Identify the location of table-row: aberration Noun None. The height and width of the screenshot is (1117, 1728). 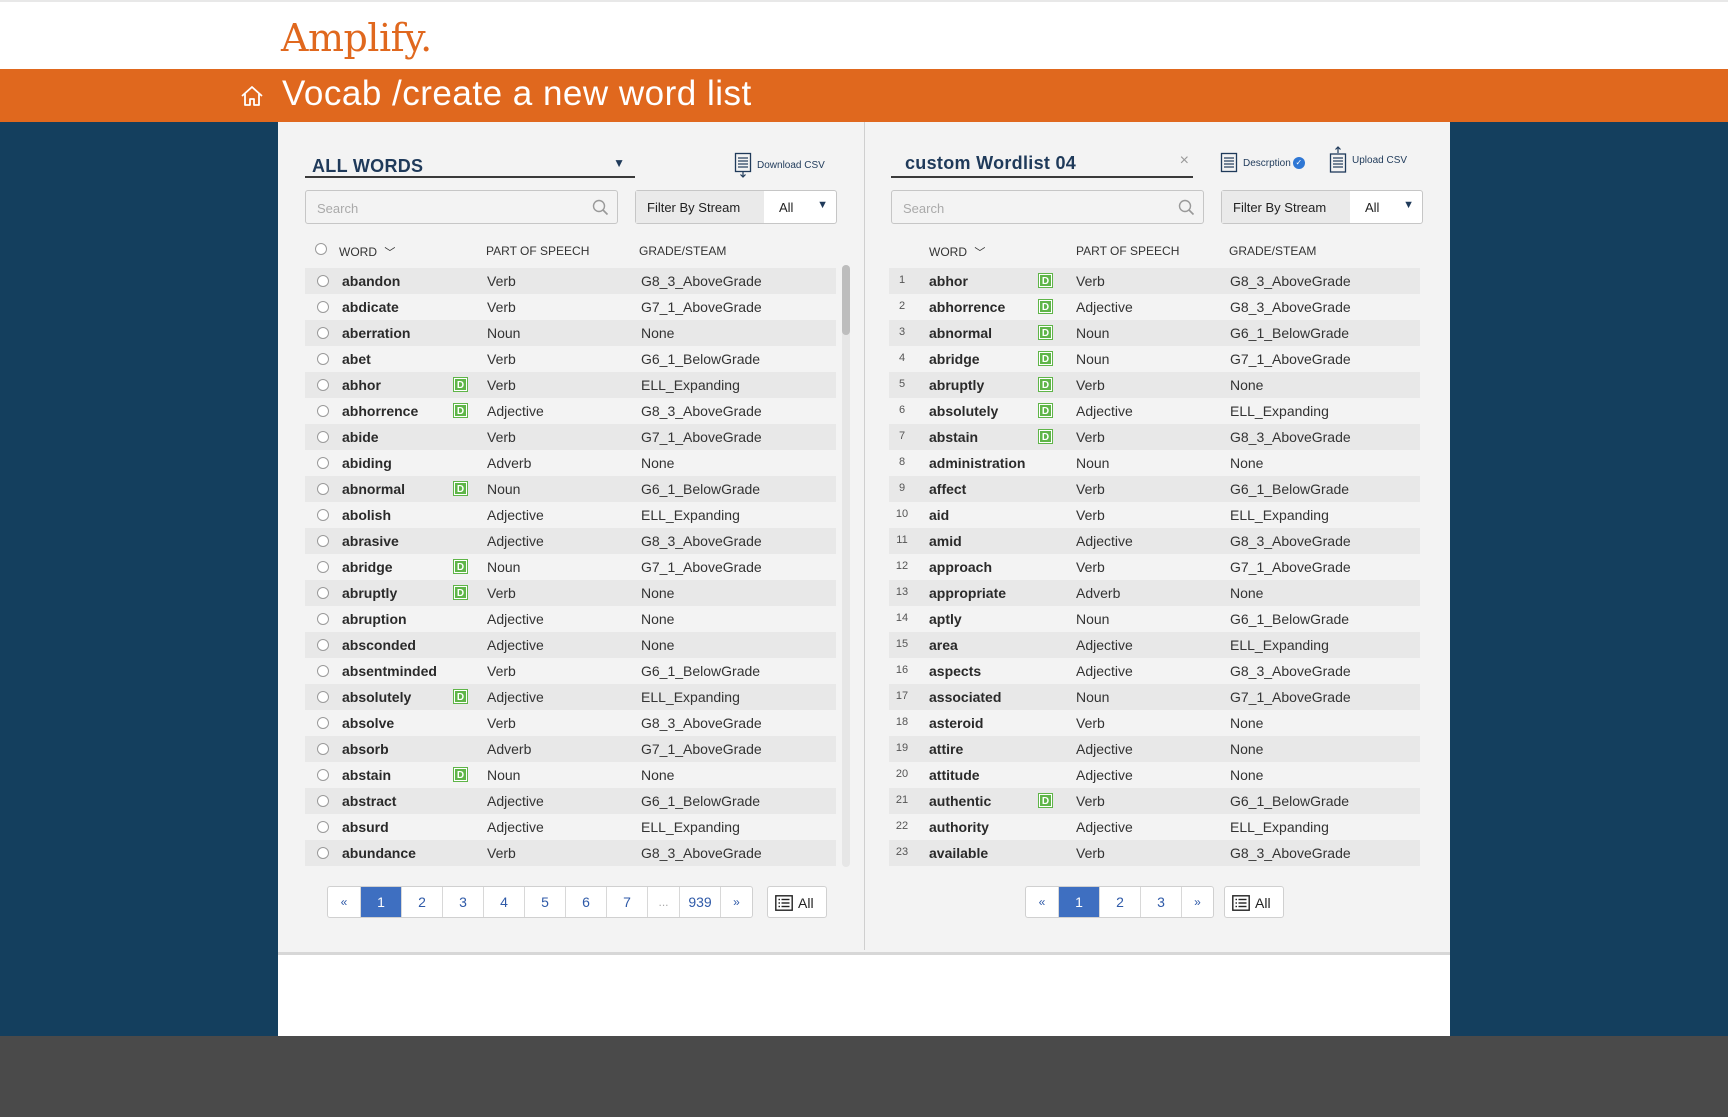
(570, 333).